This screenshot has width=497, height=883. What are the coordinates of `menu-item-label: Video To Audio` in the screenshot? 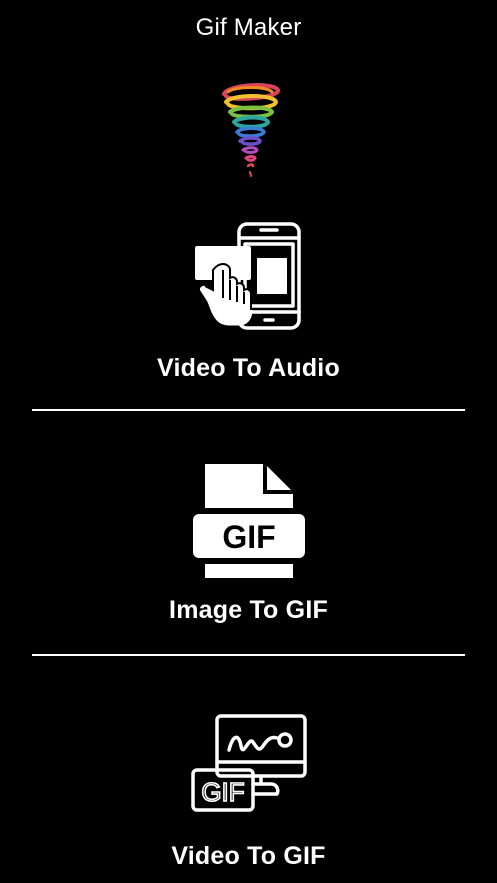 It's located at (248, 368).